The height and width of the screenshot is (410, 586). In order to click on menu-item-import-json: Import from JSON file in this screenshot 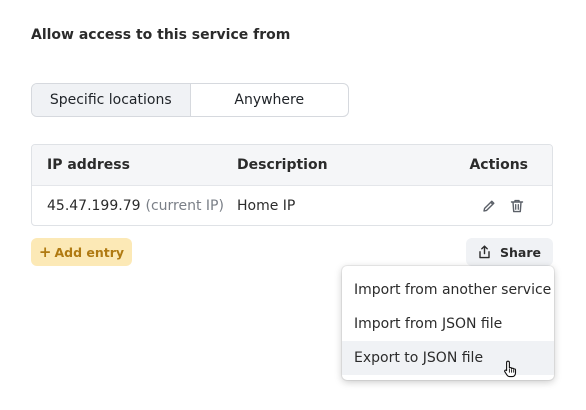, I will do `click(448, 324)`.